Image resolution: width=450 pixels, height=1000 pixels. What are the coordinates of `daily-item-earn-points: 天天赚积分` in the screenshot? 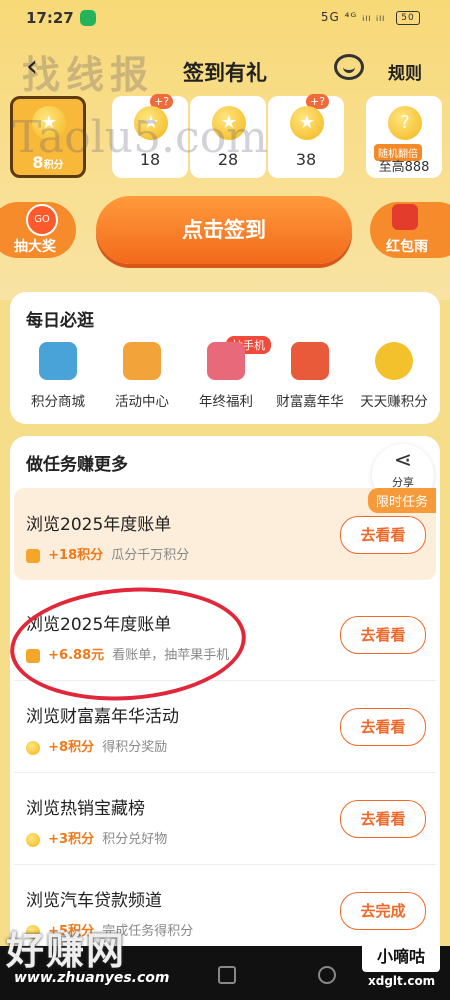 It's located at (394, 376).